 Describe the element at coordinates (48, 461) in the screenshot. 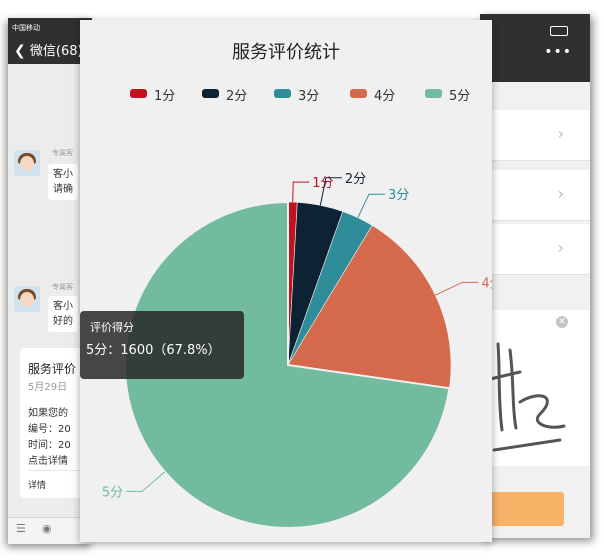

I see `card-line: 点击详情` at that location.